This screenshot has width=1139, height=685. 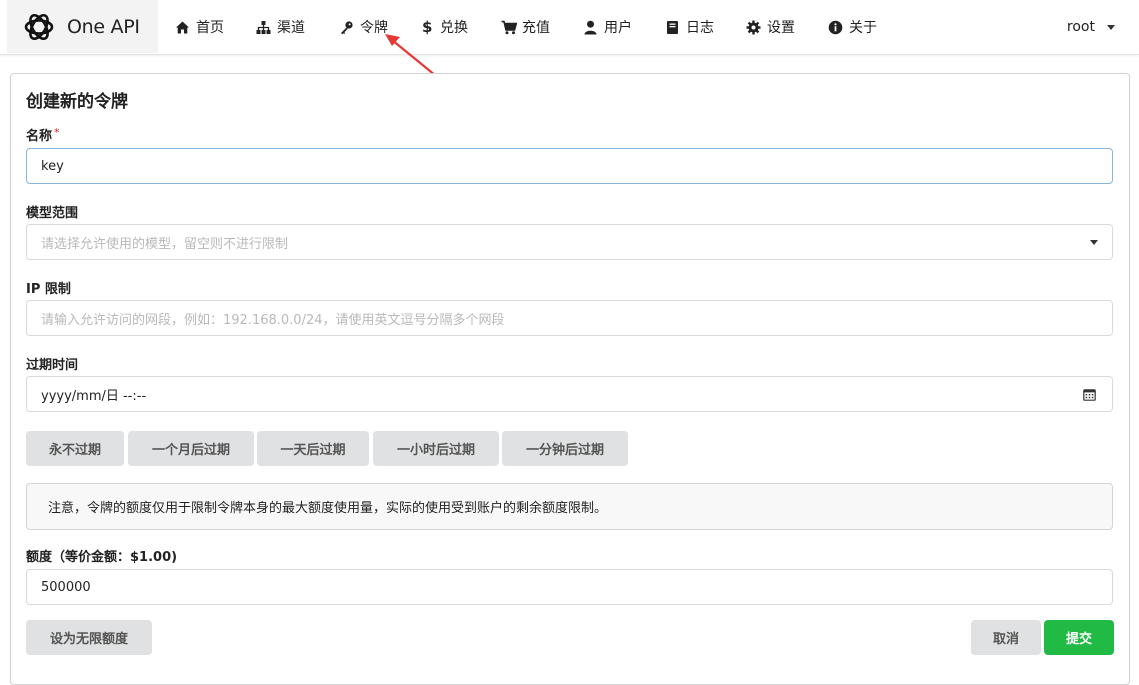 What do you see at coordinates (48, 289) in the screenshot?
I see `ip-label: IP 限制` at bounding box center [48, 289].